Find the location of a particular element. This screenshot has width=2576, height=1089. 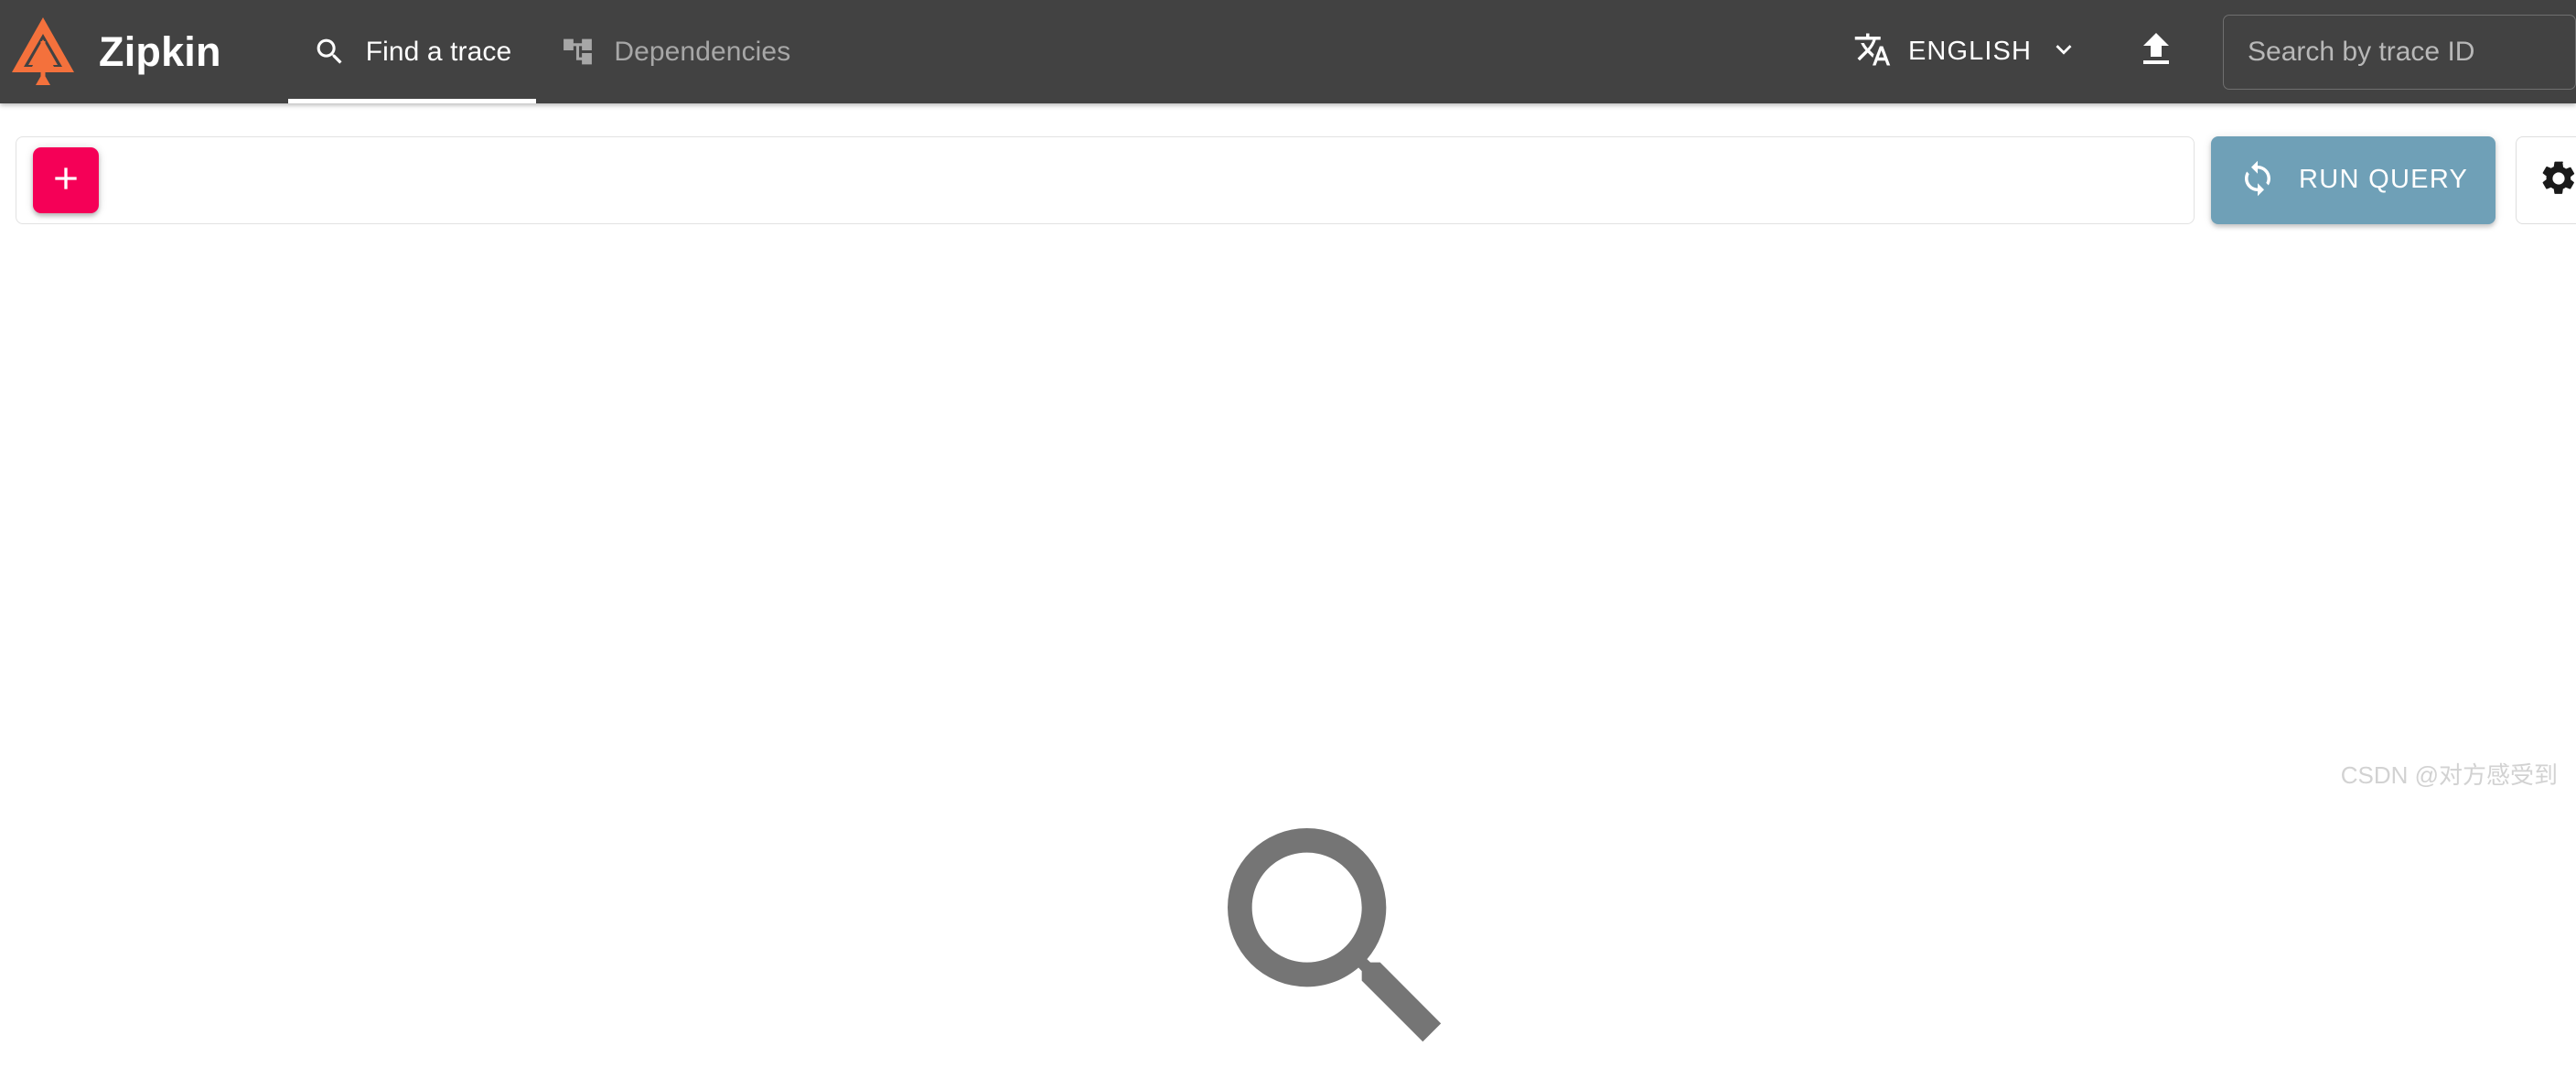

search-icon is located at coordinates (330, 52).